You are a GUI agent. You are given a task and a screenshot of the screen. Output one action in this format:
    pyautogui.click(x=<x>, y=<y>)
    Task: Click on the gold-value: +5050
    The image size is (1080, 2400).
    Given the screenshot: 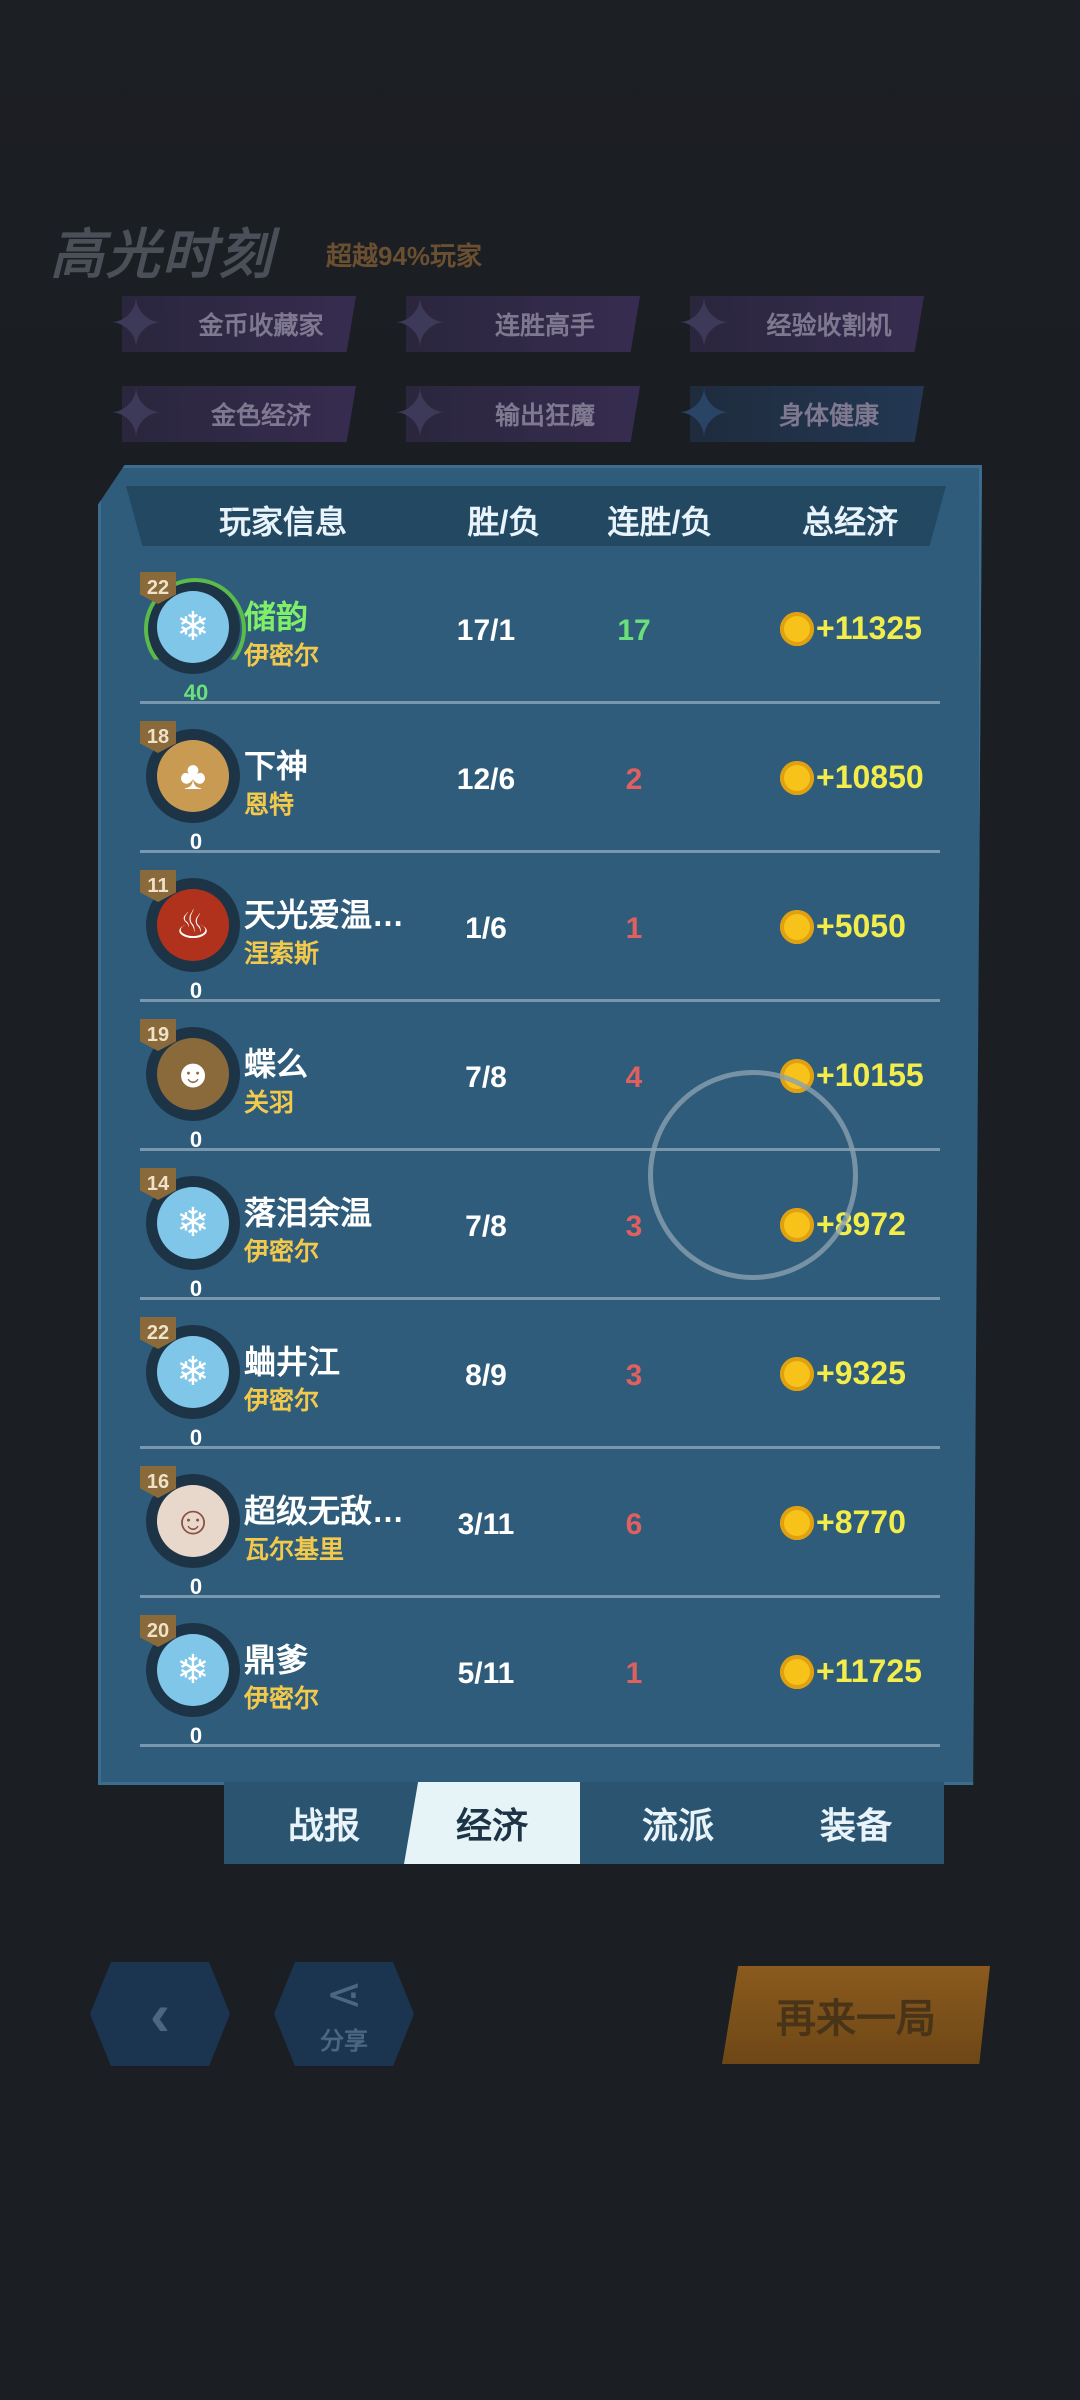 What is the action you would take?
    pyautogui.click(x=843, y=926)
    